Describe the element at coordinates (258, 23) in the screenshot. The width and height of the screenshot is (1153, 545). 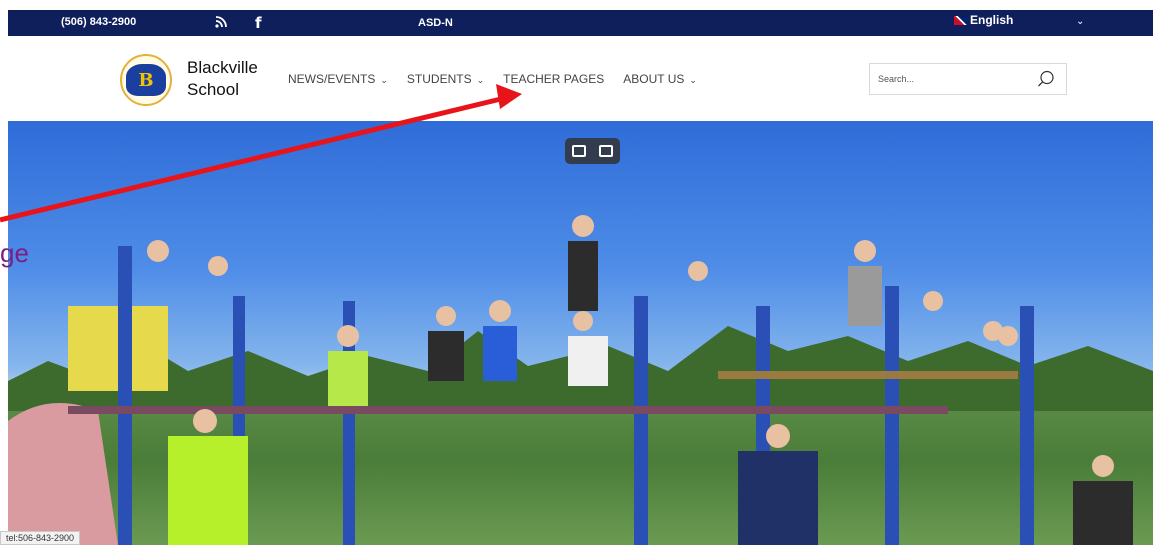
I see `facebook-icon: f` at that location.